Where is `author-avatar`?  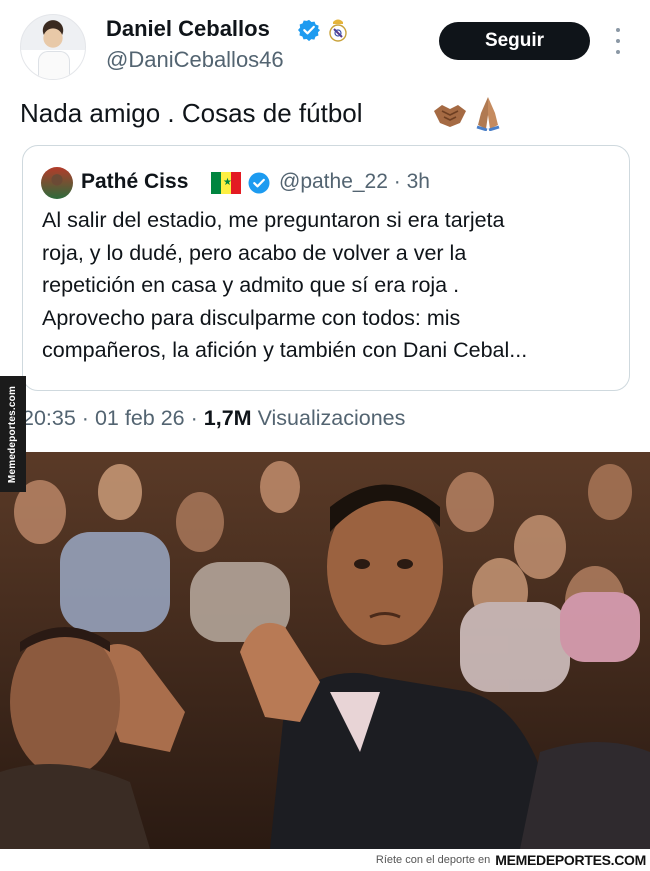
author-avatar is located at coordinates (53, 47).